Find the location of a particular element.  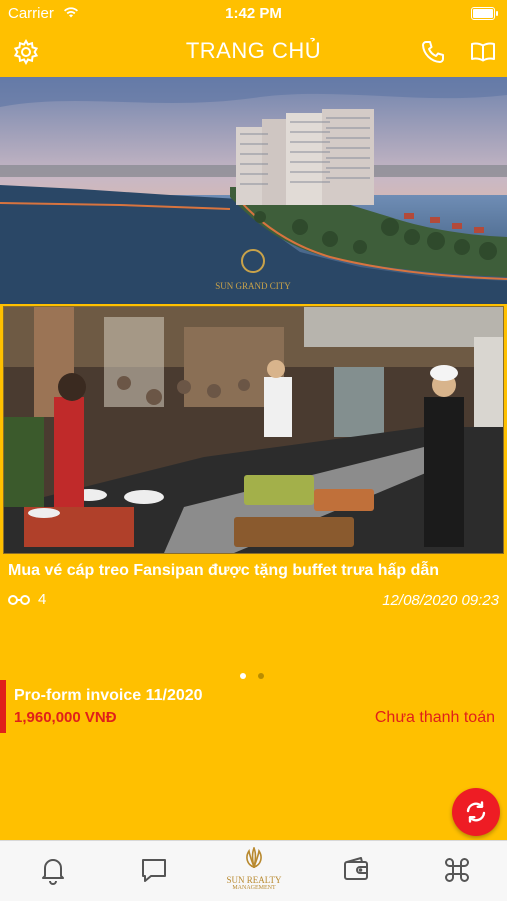

sun-realty-logo-icon is located at coordinates (254, 857).